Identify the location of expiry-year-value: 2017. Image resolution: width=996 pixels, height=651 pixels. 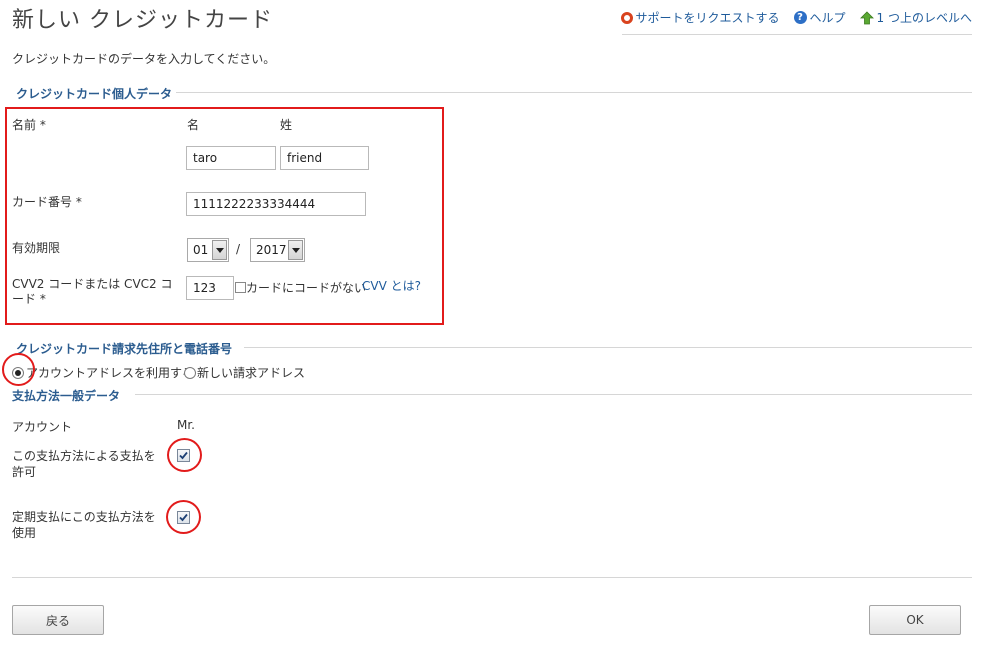
(271, 250).